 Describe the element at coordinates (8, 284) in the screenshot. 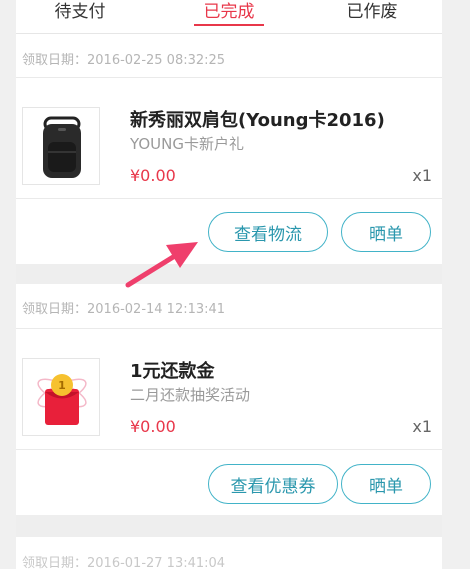

I see `left-border` at that location.